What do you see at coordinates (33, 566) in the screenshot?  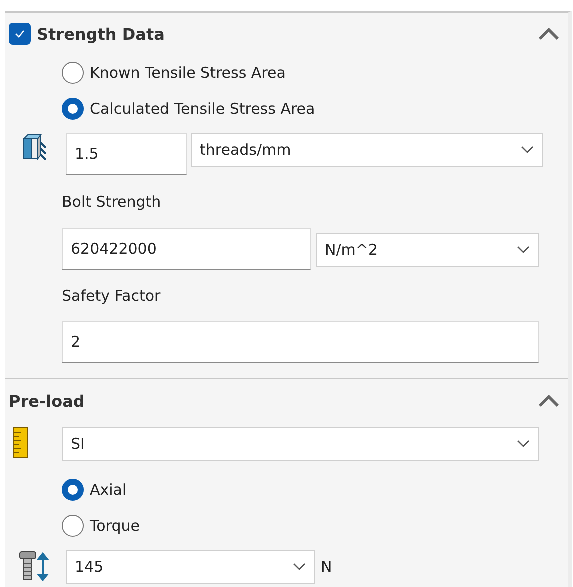 I see `bolt-icon` at bounding box center [33, 566].